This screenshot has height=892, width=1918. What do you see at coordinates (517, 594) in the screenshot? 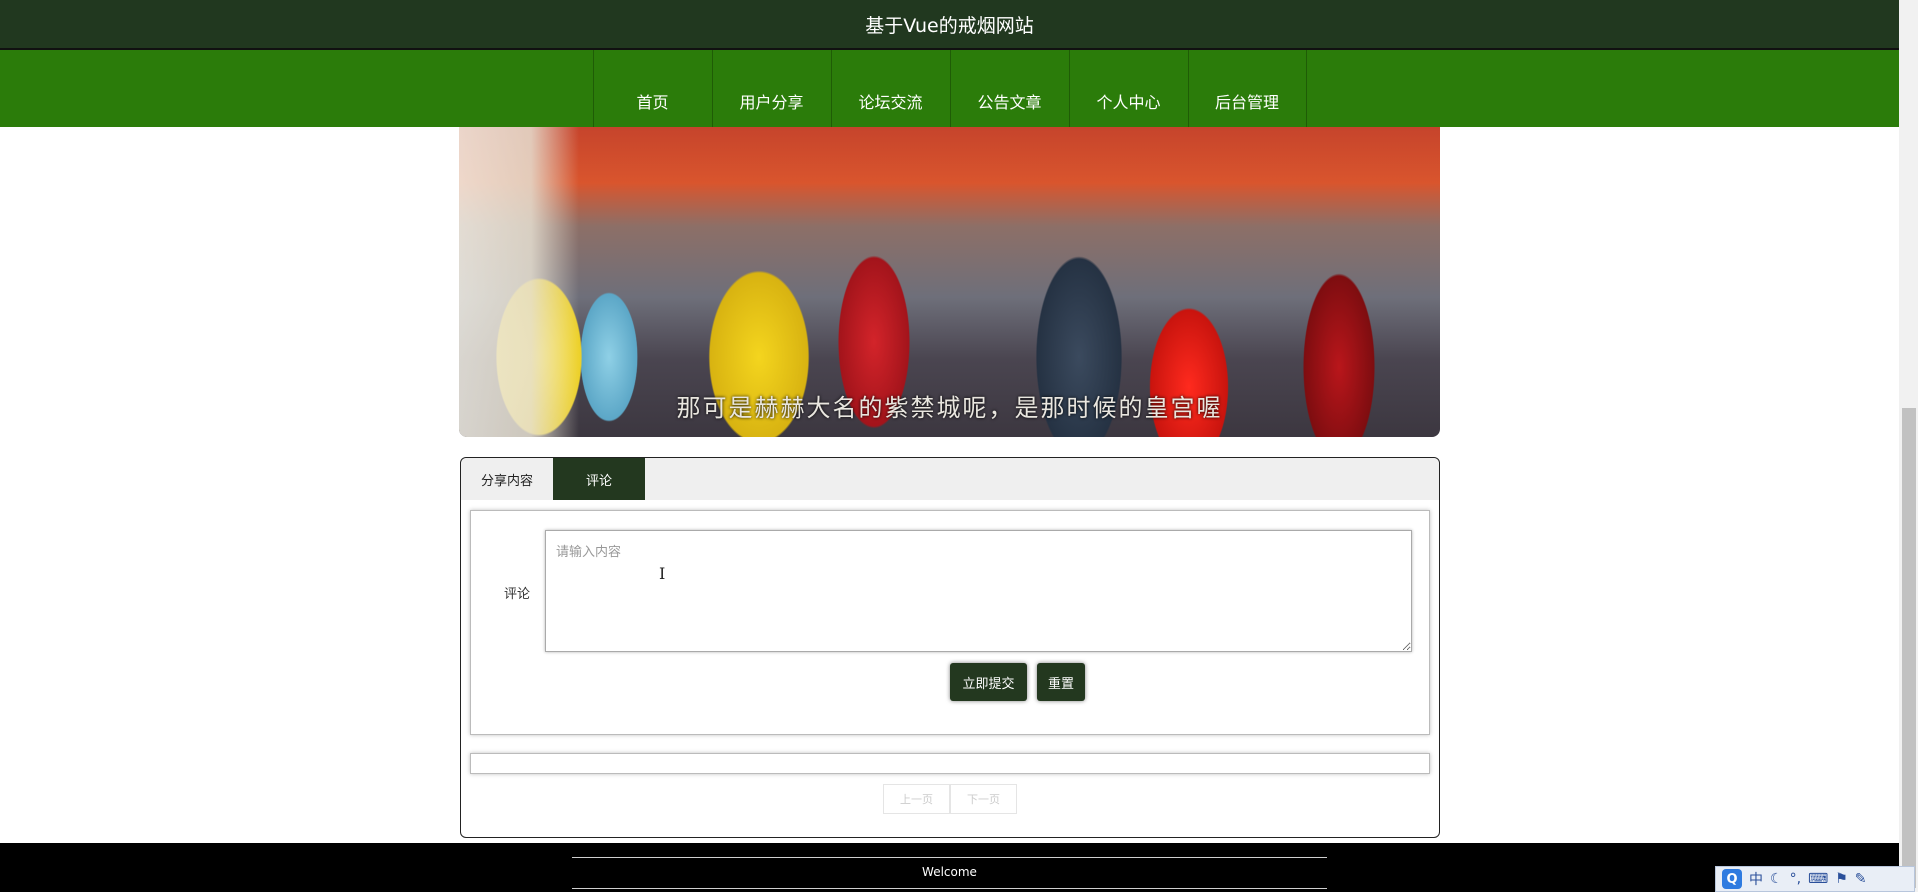
I see `comment-label: 评论` at bounding box center [517, 594].